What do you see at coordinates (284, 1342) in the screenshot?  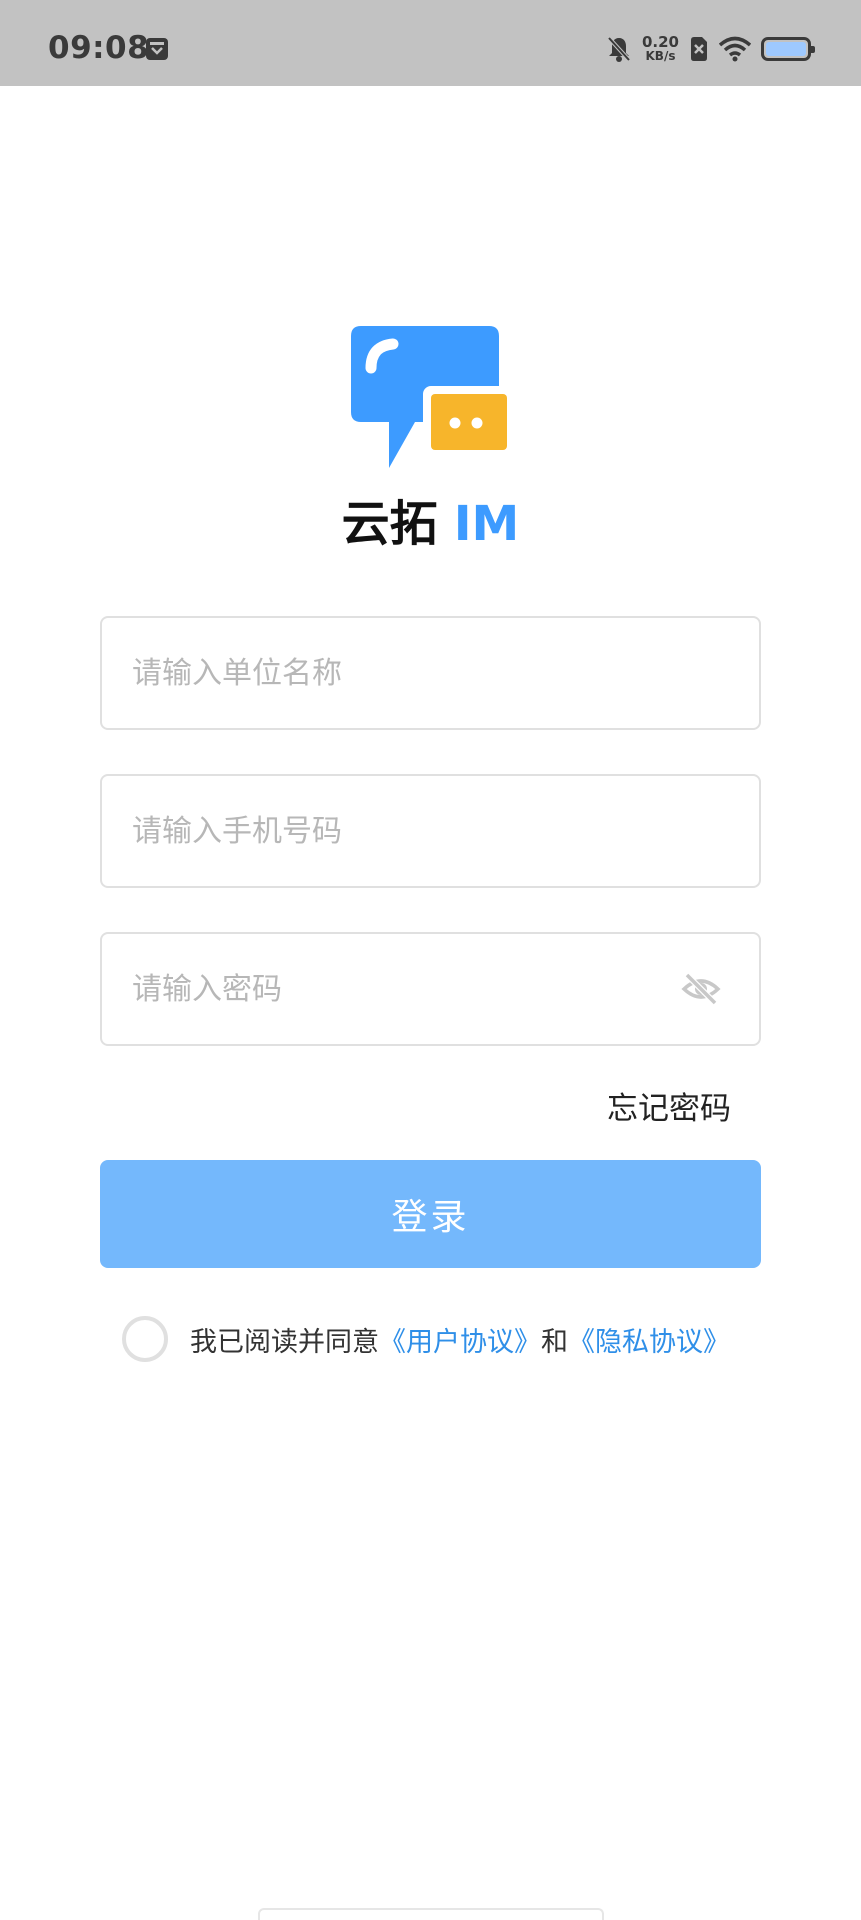 I see `agreement-prefix: 我已阅读并同意` at bounding box center [284, 1342].